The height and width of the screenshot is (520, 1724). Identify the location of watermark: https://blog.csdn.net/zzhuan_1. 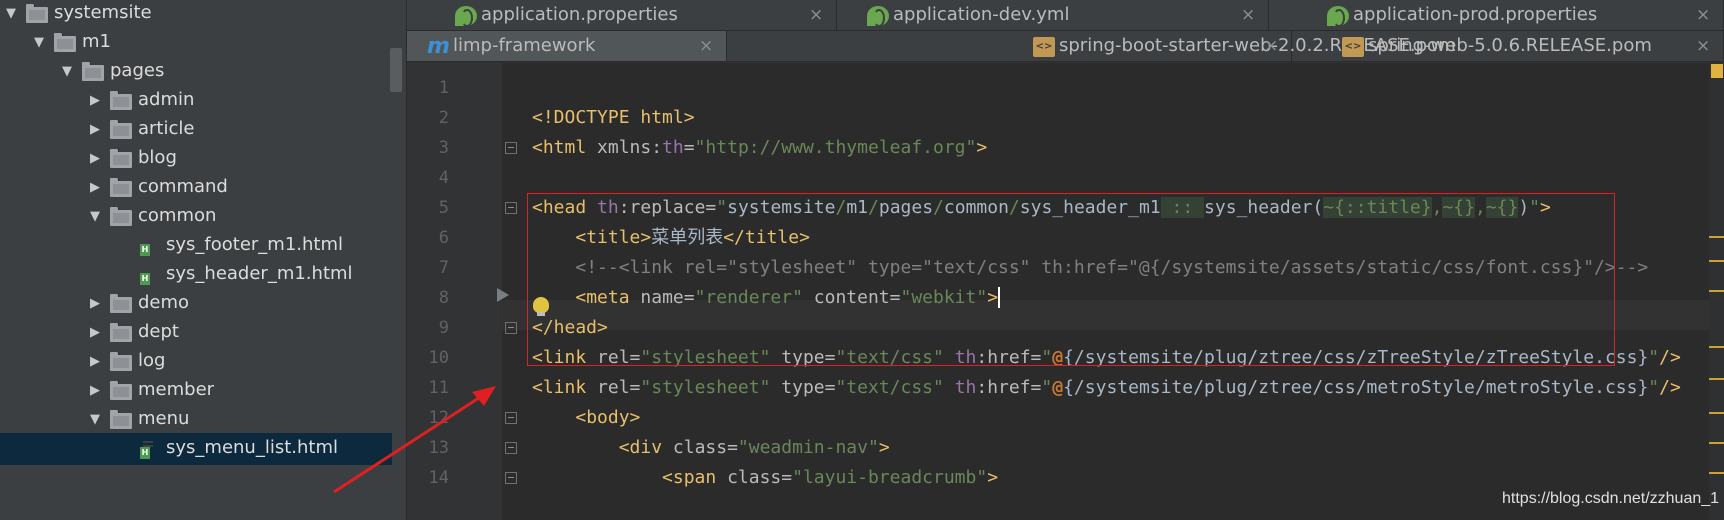
(1611, 498).